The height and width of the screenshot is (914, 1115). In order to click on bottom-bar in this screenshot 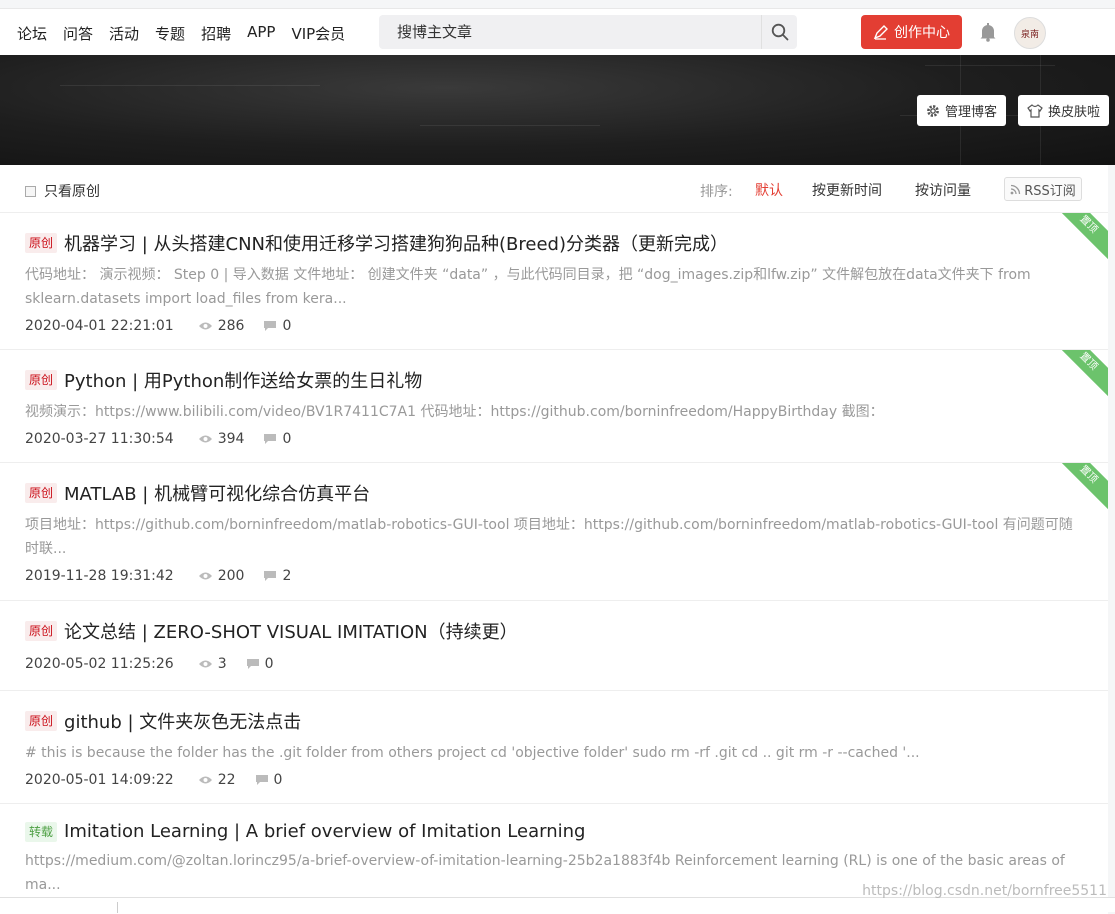, I will do `click(557, 905)`.